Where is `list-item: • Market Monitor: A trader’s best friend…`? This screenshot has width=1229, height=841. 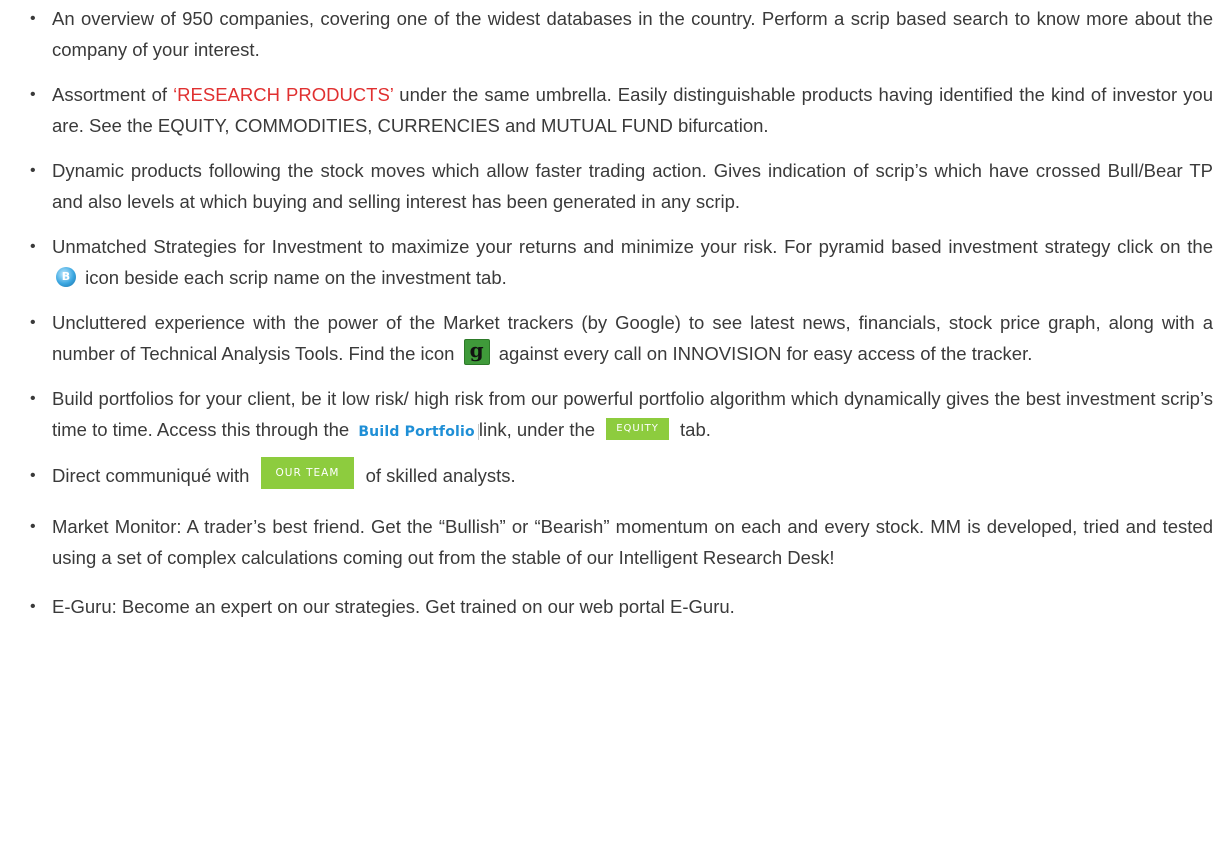 list-item: • Market Monitor: A trader’s best friend… is located at coordinates (614, 542).